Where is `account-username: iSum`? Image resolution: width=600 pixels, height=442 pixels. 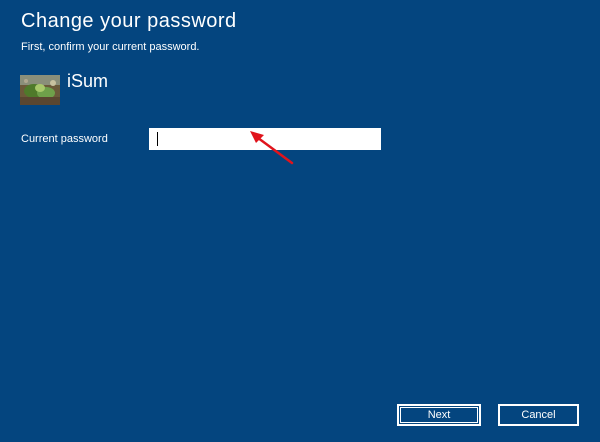
account-username: iSum is located at coordinates (88, 81).